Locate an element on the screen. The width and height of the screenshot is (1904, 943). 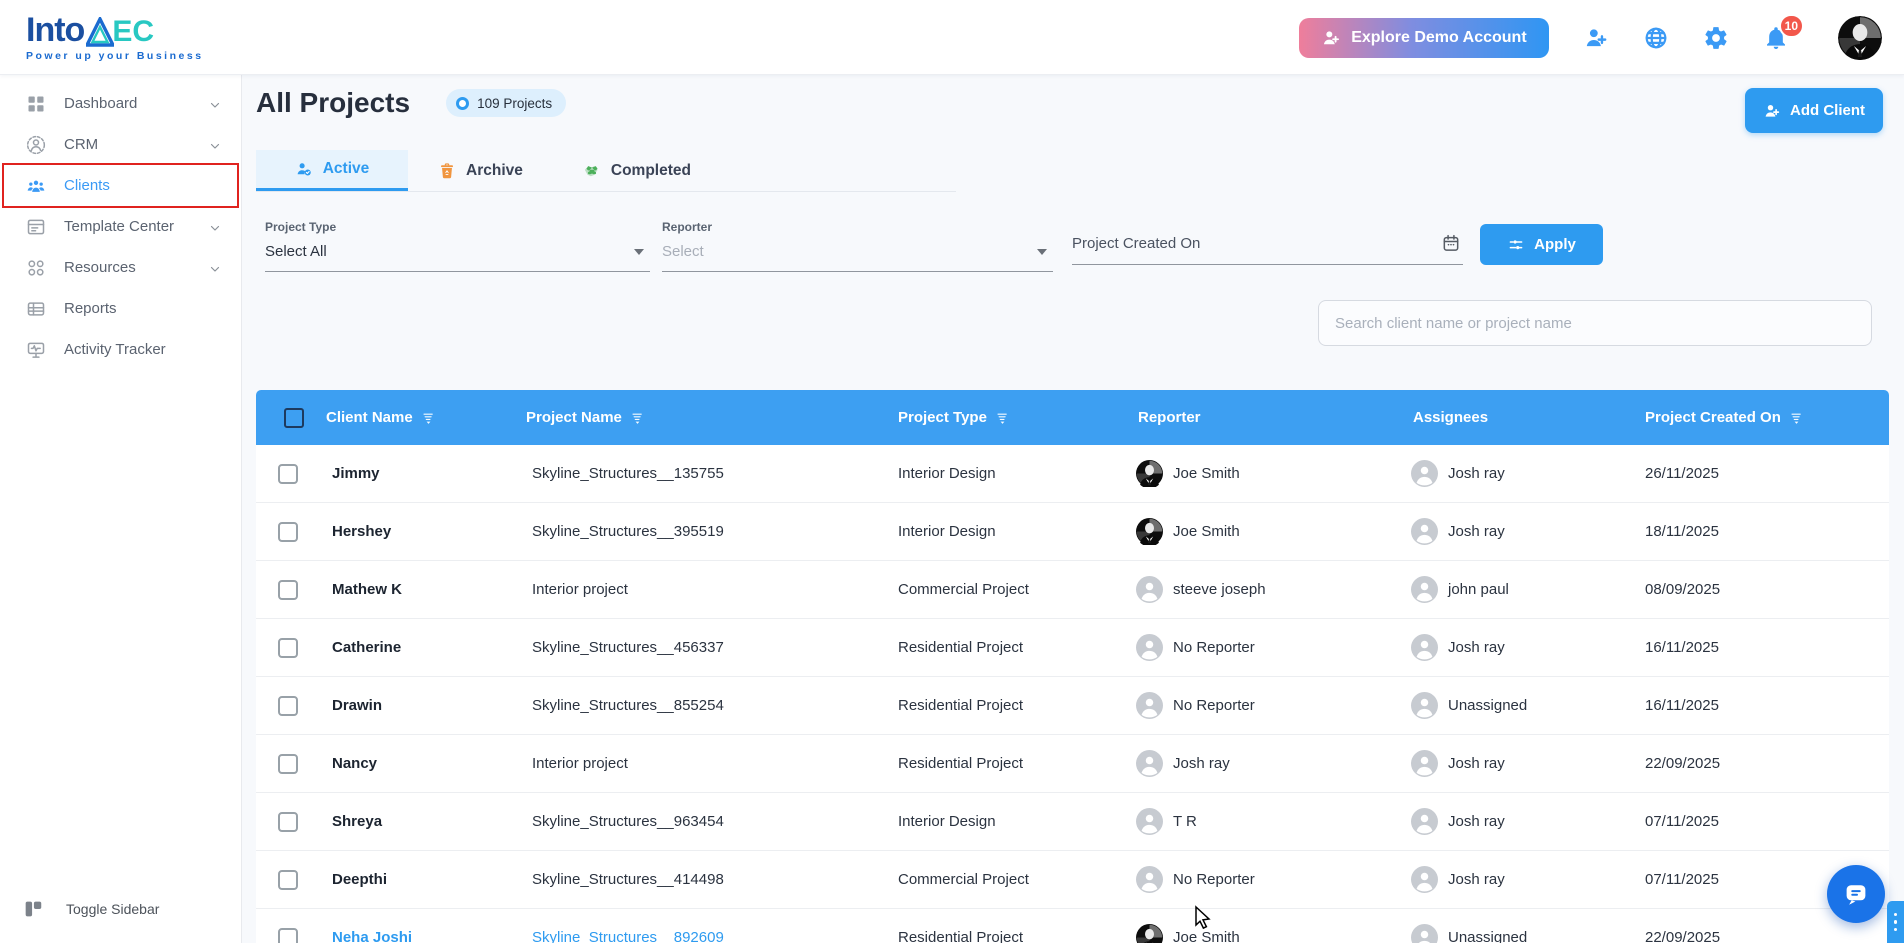
sidebar-item-reports: Reports is located at coordinates (120, 308).